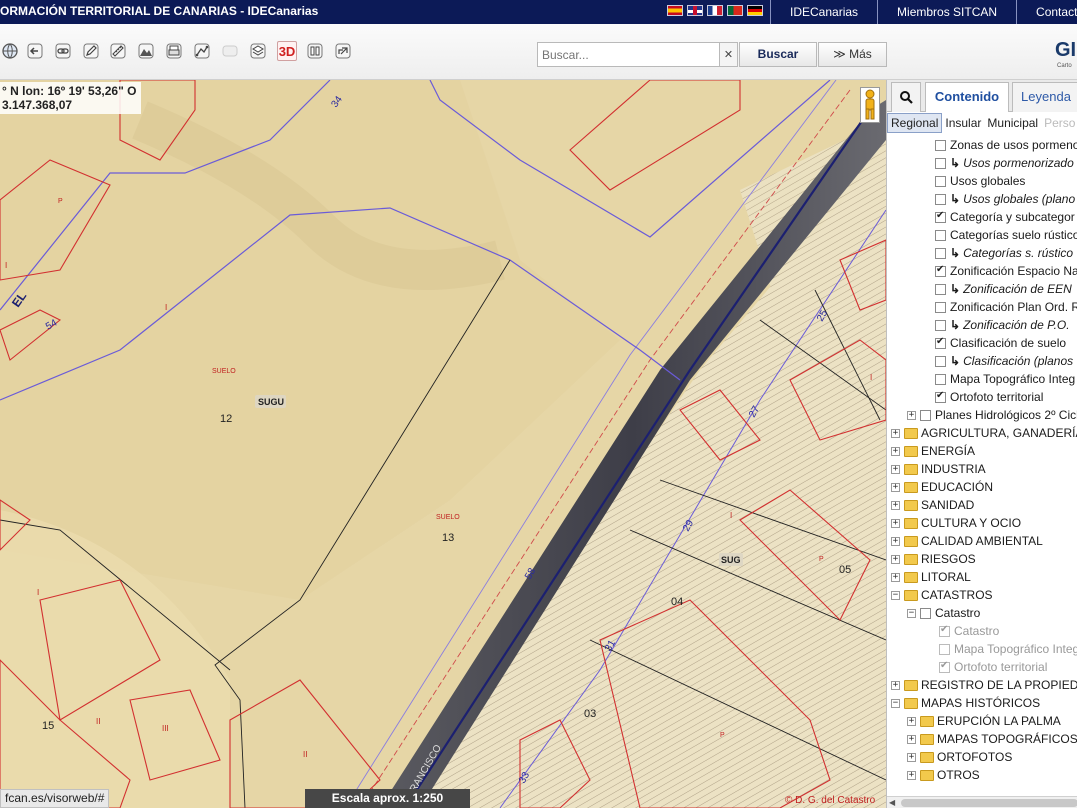 The height and width of the screenshot is (808, 1077). What do you see at coordinates (942, 487) in the screenshot?
I see `tree-item: + EDUCACIÓN` at bounding box center [942, 487].